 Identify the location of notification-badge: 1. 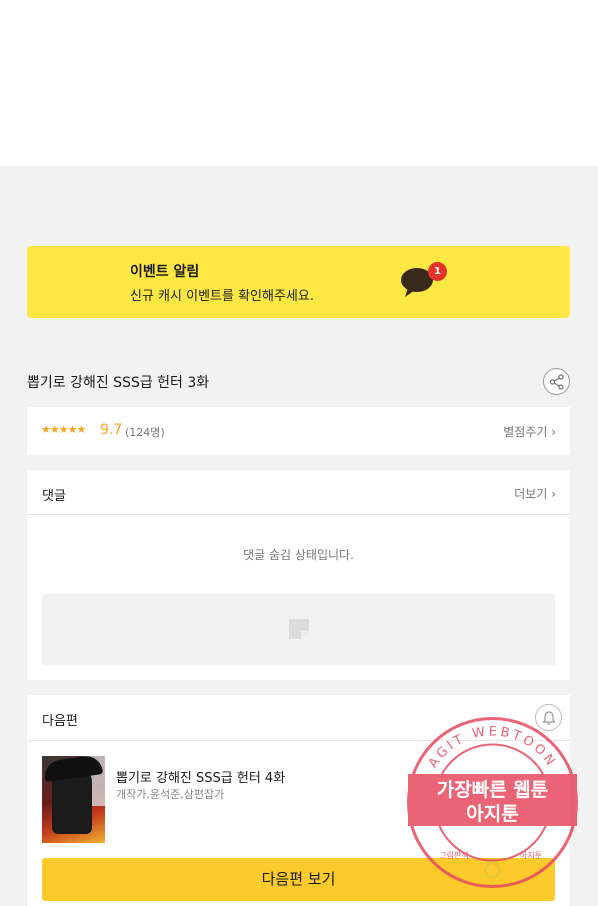
(437, 271).